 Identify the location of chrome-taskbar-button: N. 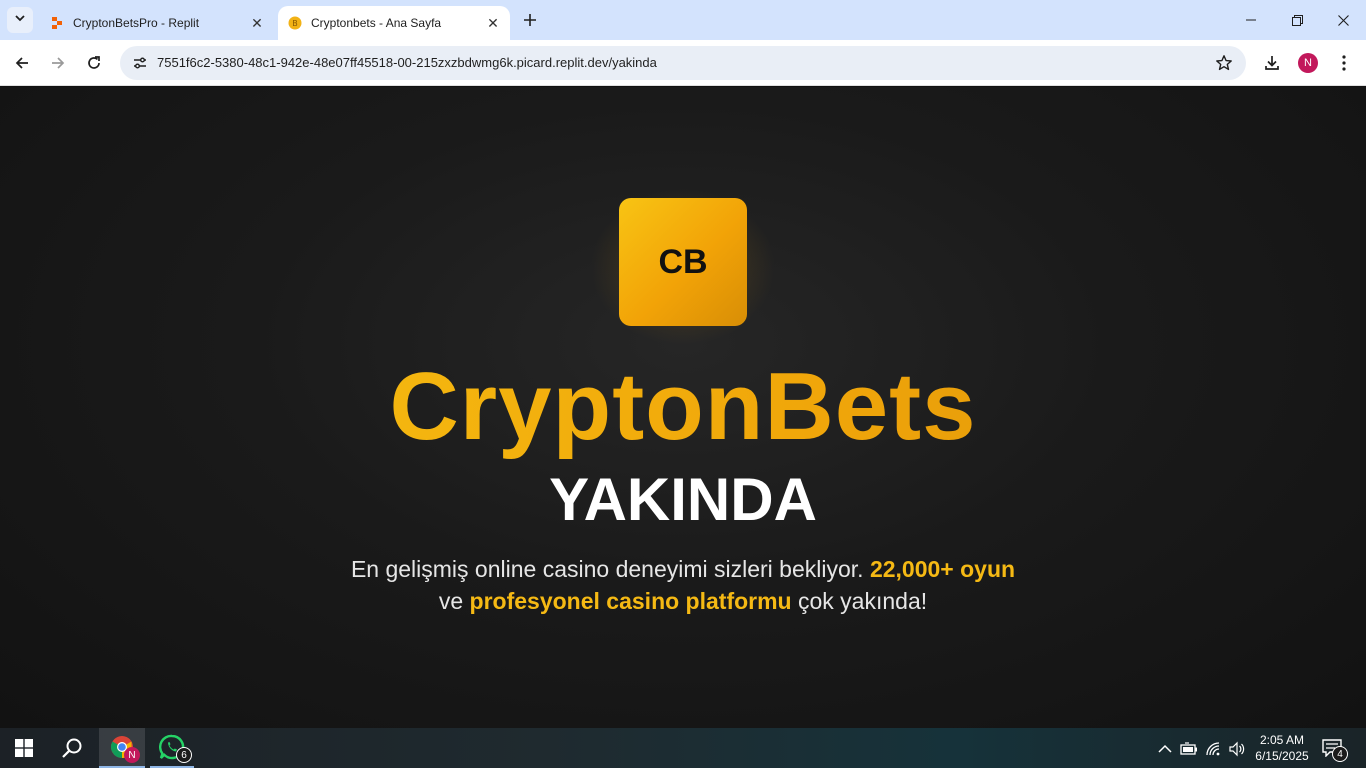
(122, 748).